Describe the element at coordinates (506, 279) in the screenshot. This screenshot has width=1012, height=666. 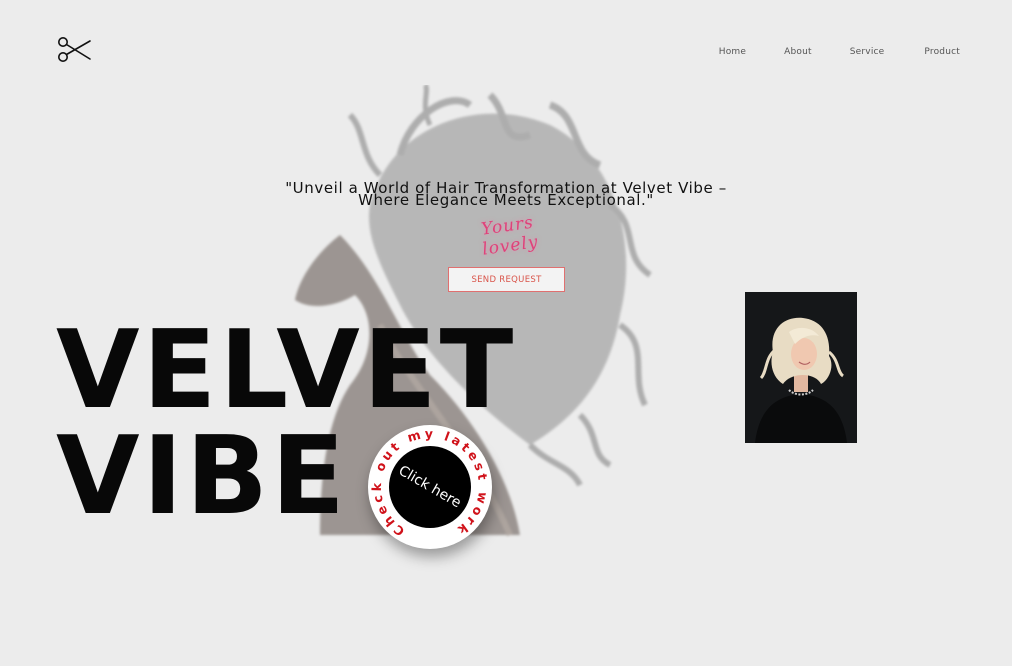
I see `send-request-button: SEND REQUEST` at that location.